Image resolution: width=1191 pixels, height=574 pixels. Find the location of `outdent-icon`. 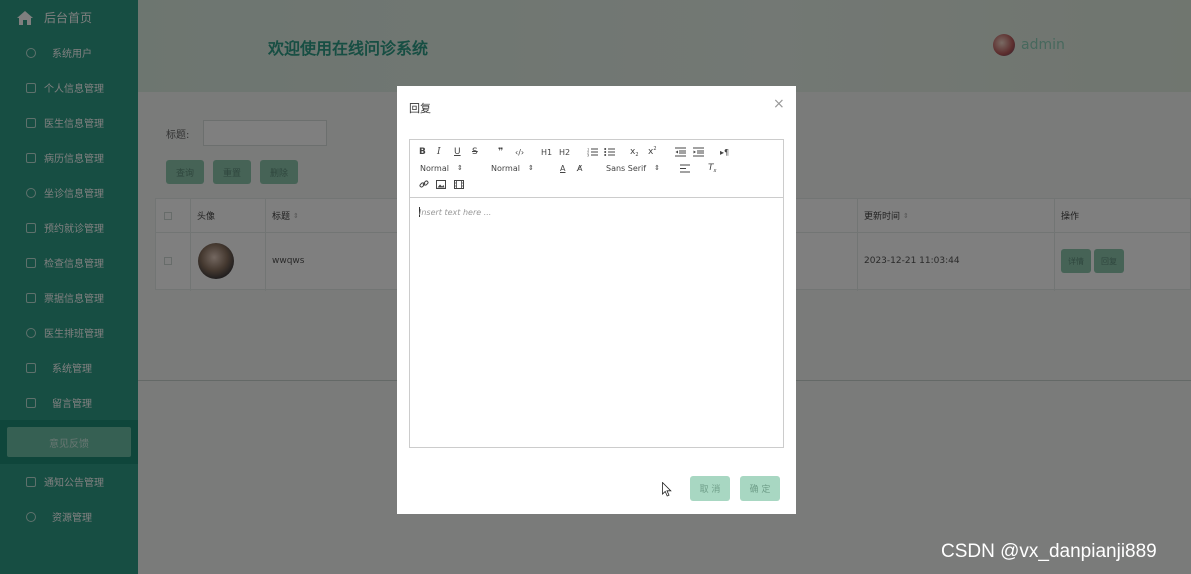

outdent-icon is located at coordinates (680, 152).